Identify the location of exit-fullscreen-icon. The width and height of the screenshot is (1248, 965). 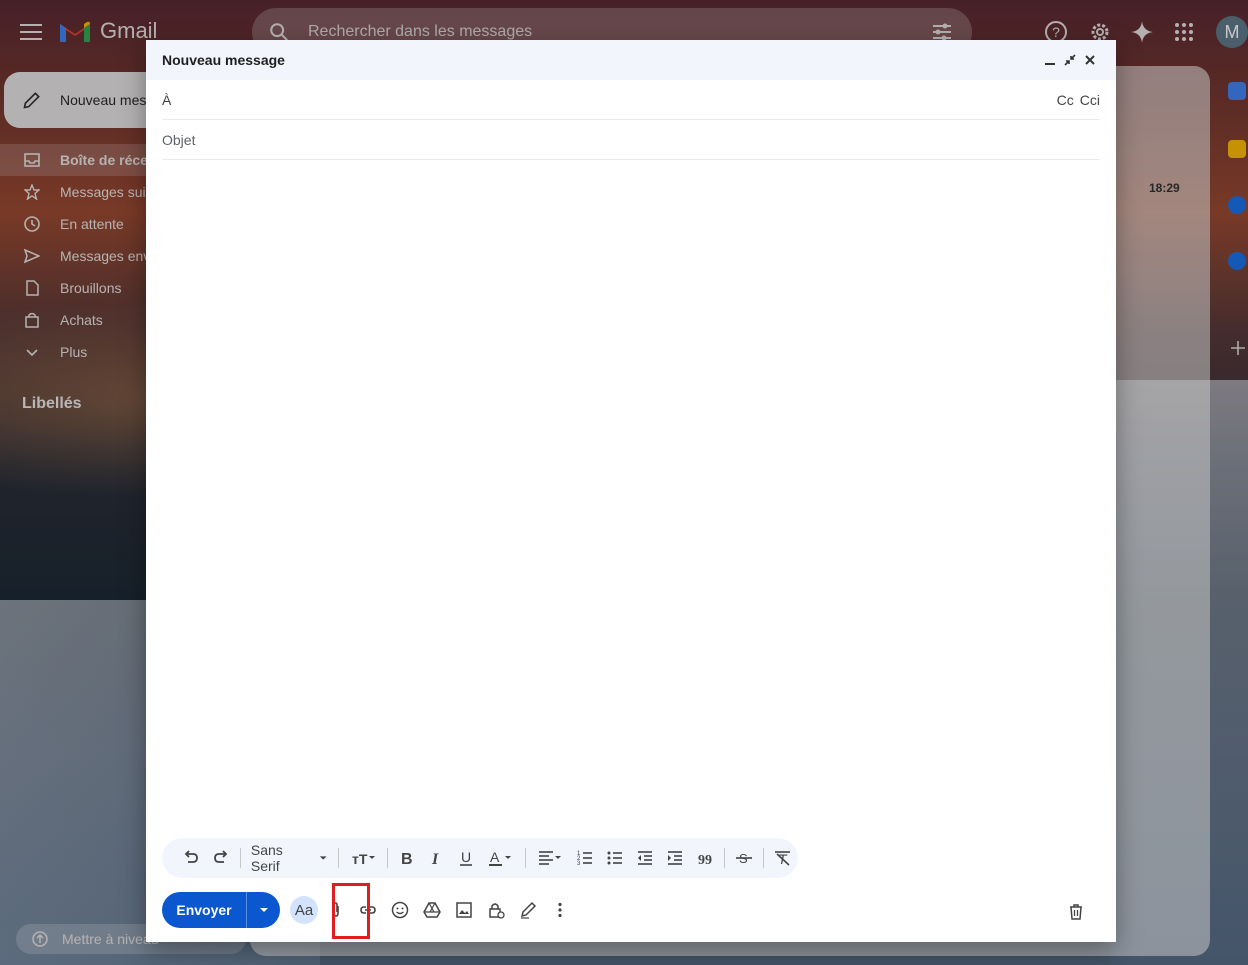
(1070, 60).